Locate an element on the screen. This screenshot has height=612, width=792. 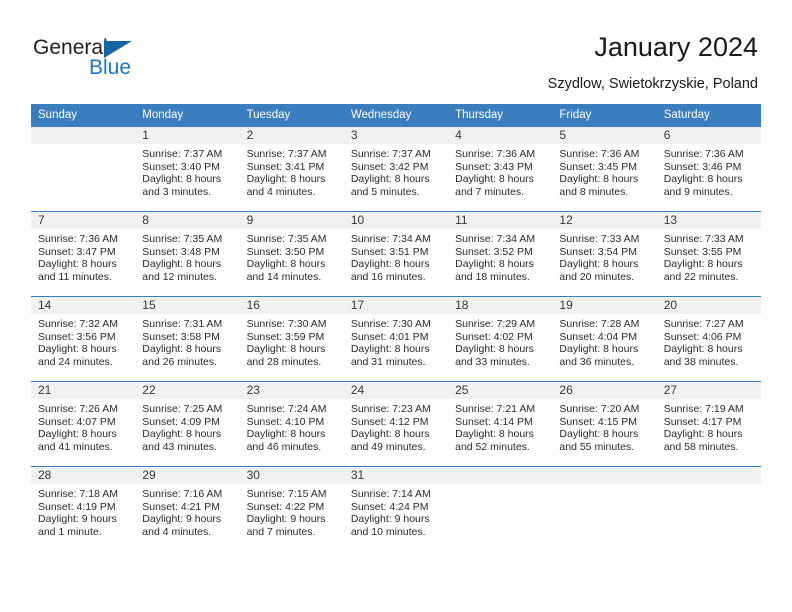
day-detail-sunset: Sunset: 3:40 PM is located at coordinates (181, 166).